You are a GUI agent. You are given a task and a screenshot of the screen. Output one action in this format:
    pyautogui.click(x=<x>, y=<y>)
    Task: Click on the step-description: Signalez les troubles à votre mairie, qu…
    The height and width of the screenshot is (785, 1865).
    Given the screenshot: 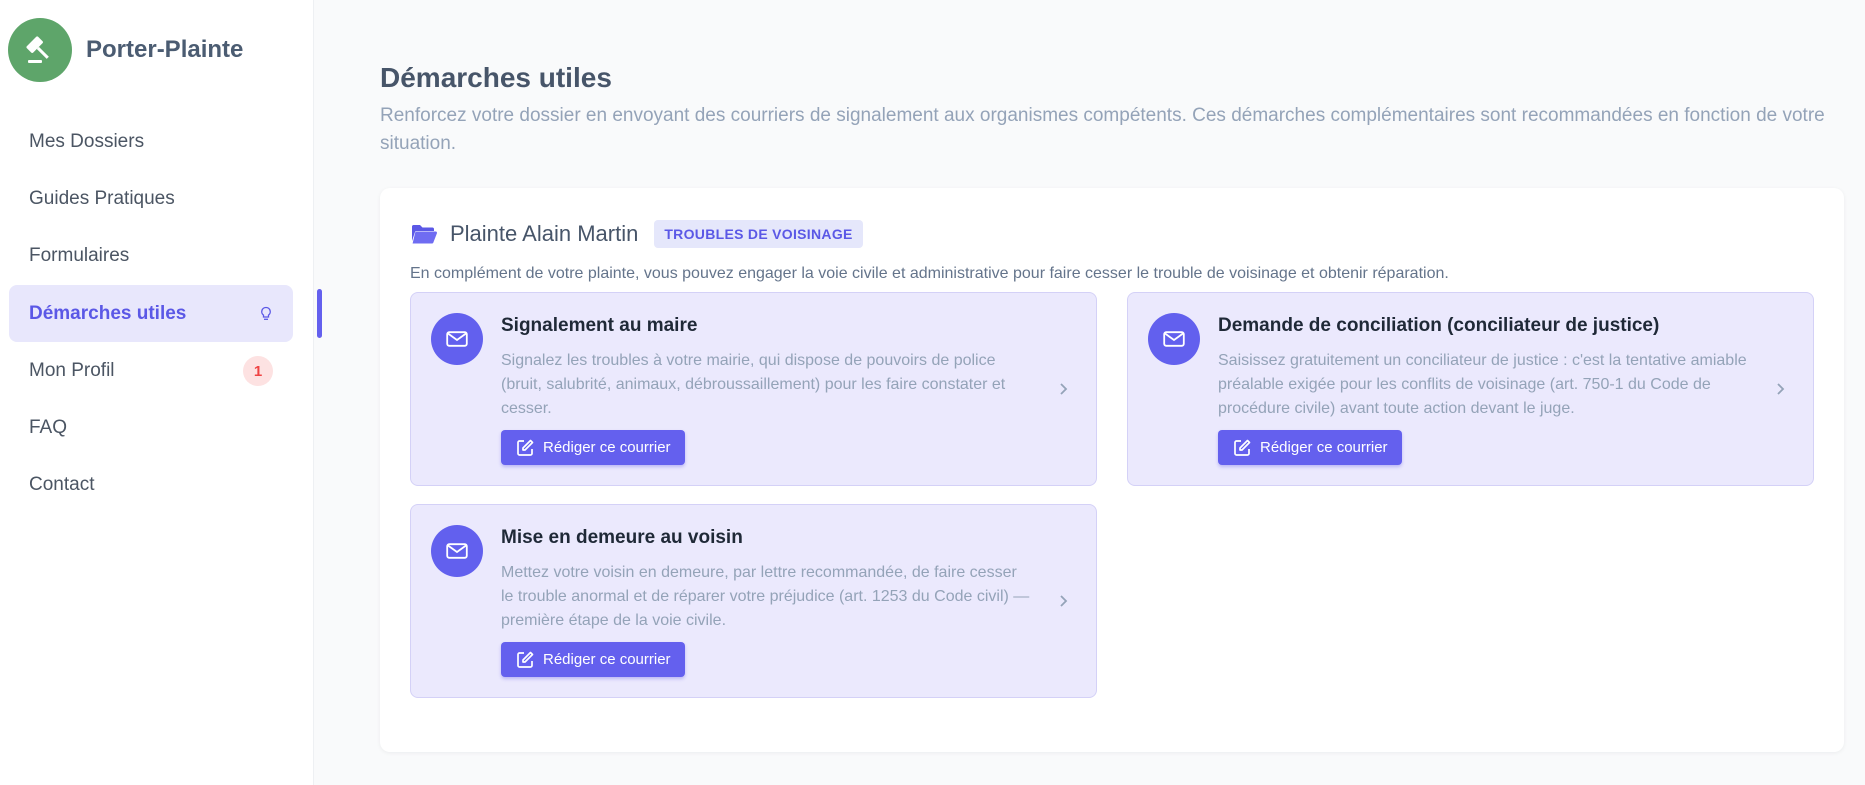 What is the action you would take?
    pyautogui.click(x=753, y=384)
    